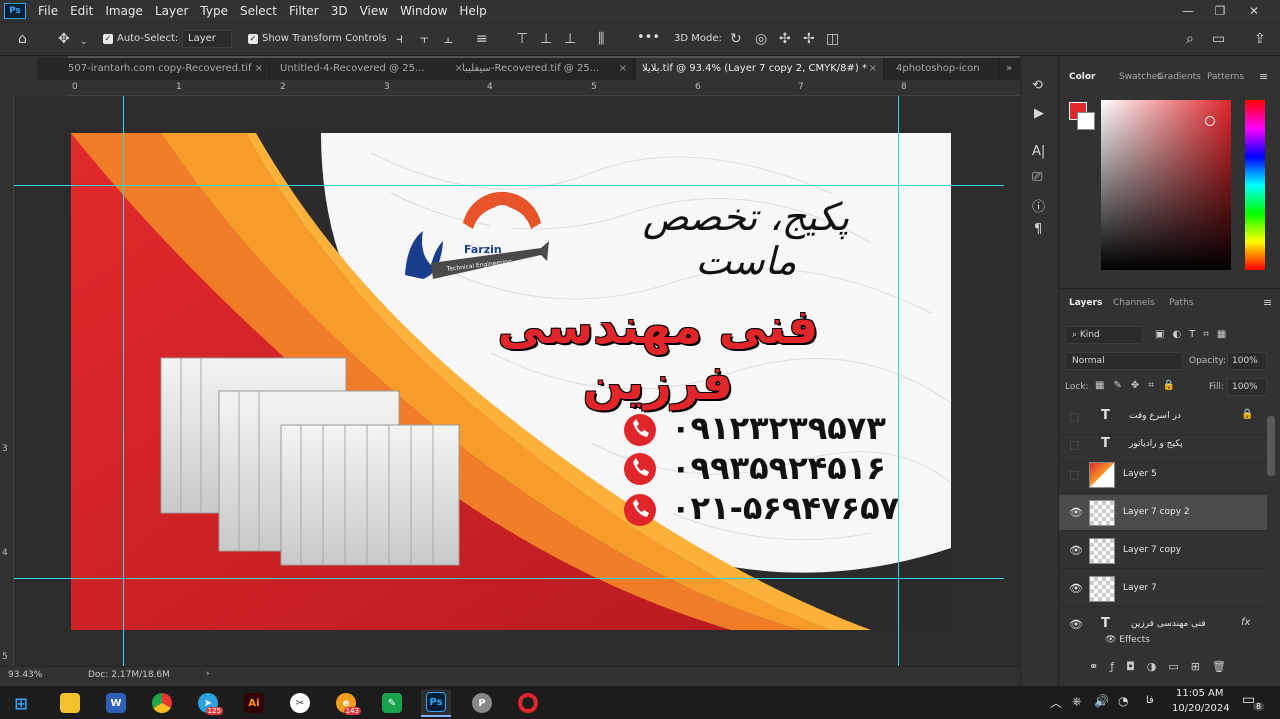  What do you see at coordinates (545, 69) in the screenshot?
I see `tab-document-3: سیفلیبا-Recovered.tif @ 25... ×` at bounding box center [545, 69].